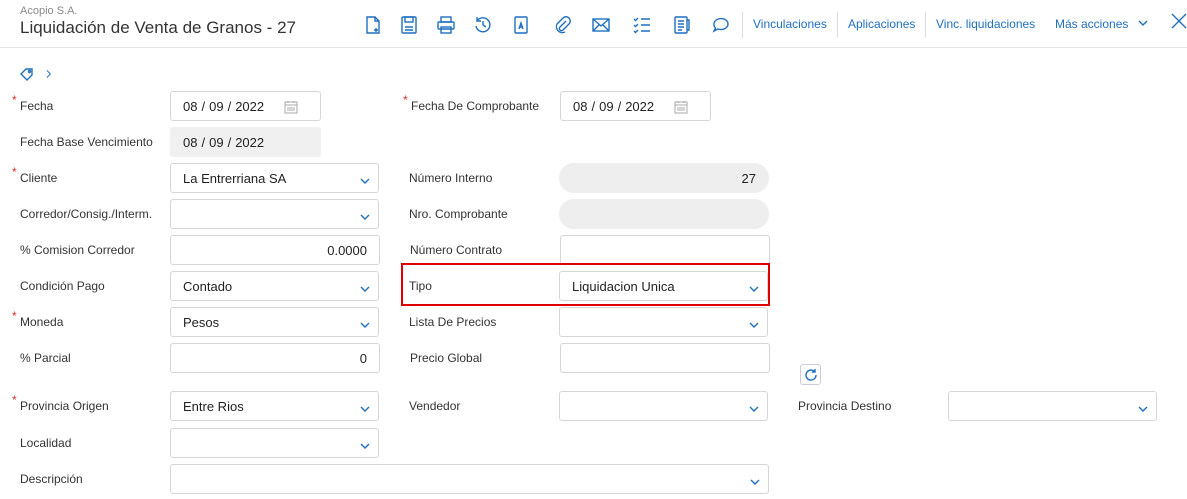 This screenshot has width=1187, height=499. Describe the element at coordinates (27, 74) in the screenshot. I see `tag-icon` at that location.